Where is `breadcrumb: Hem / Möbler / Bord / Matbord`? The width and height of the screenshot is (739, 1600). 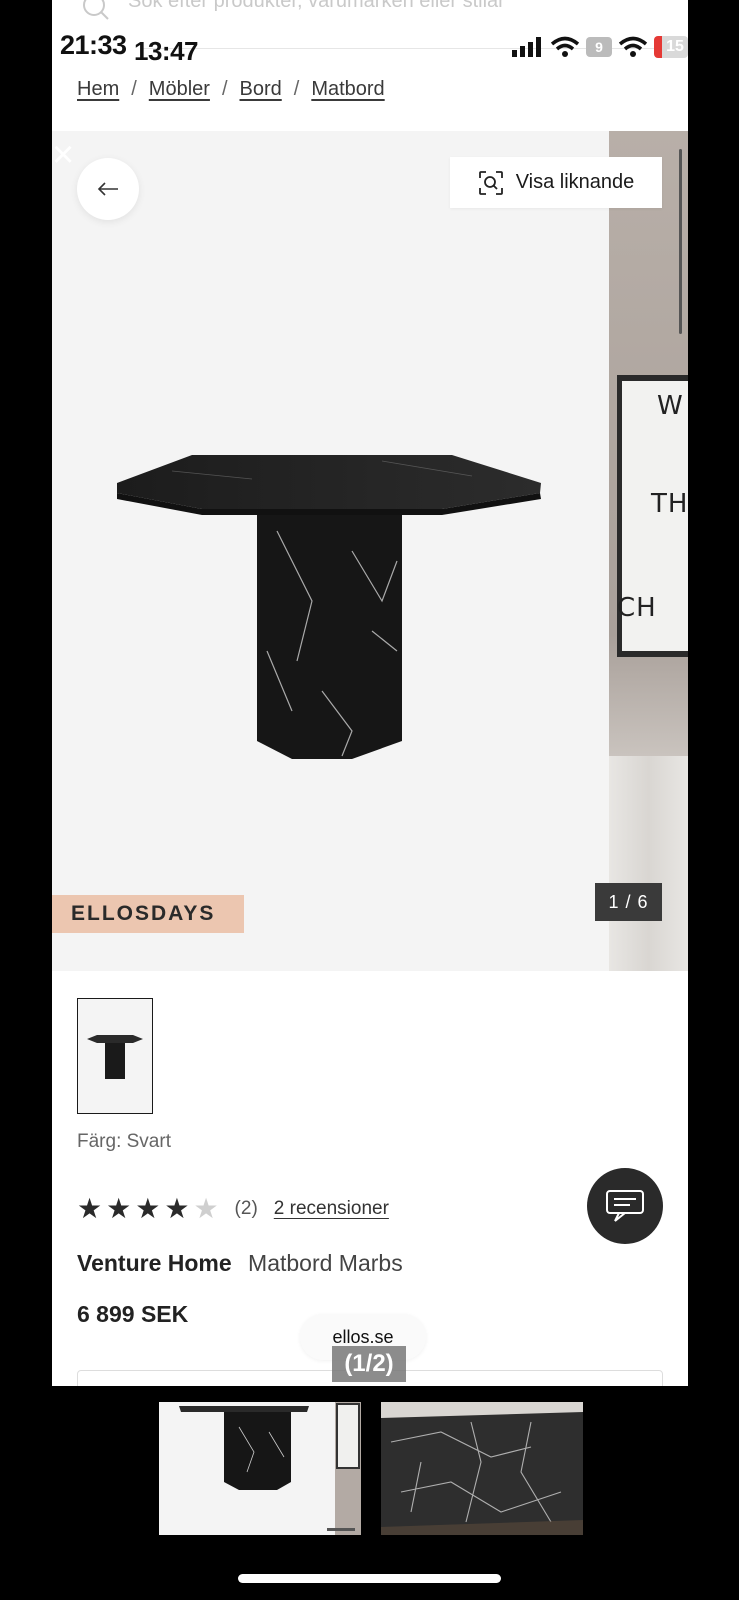 breadcrumb: Hem / Möbler / Bord / Matbord is located at coordinates (231, 89).